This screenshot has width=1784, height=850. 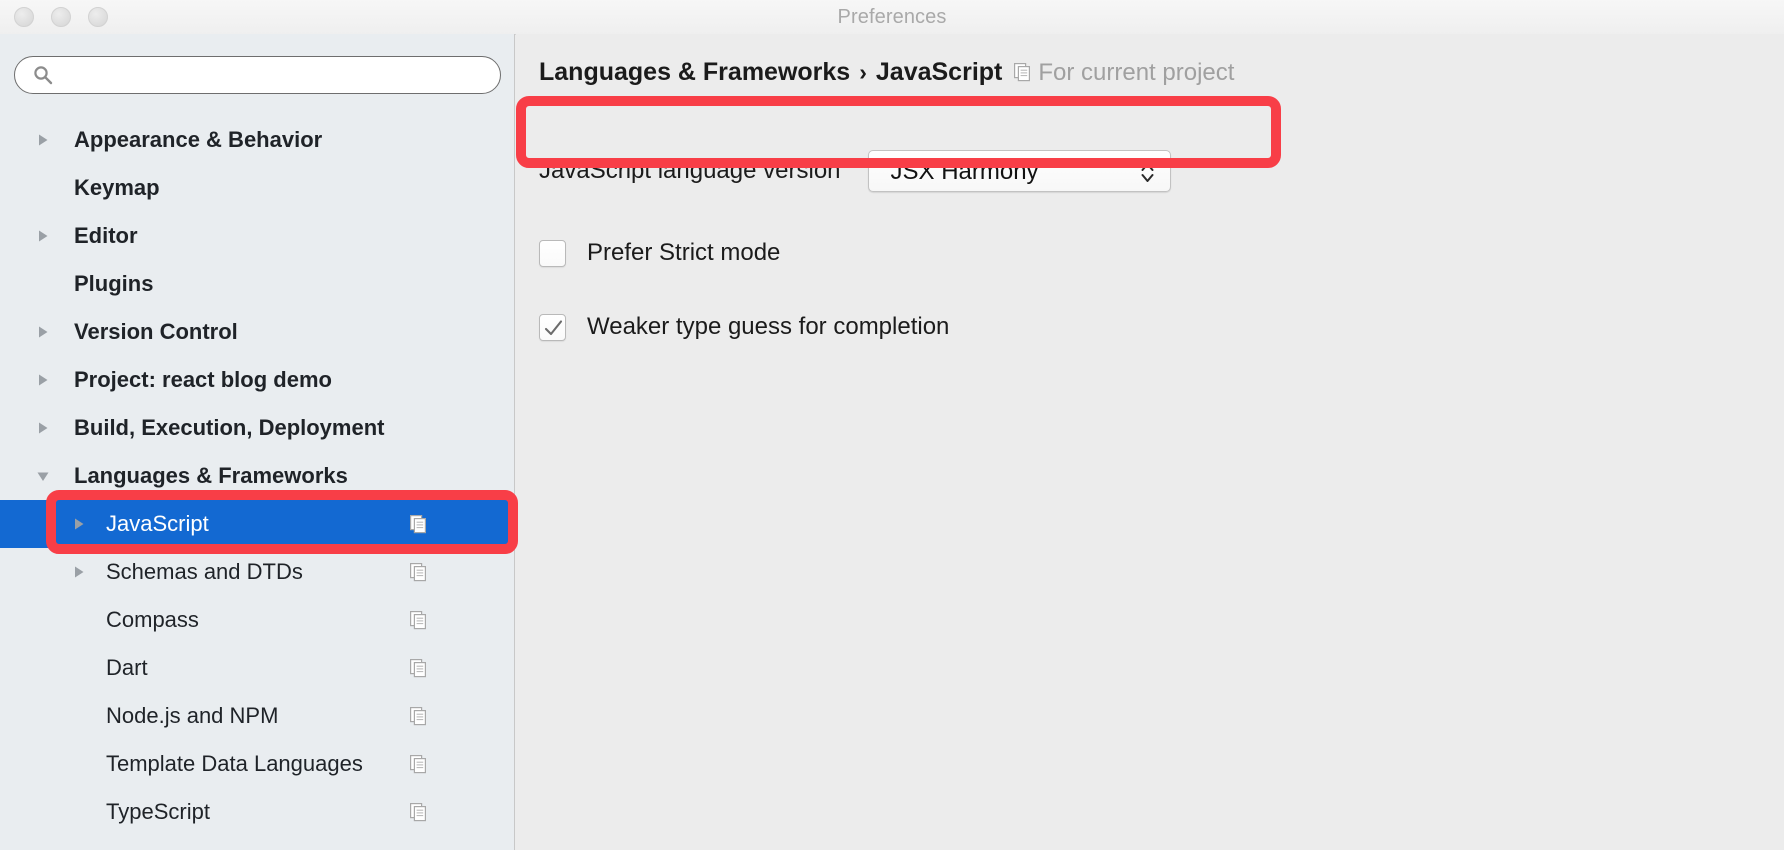 What do you see at coordinates (684, 252) in the screenshot?
I see `prefer-strict-mode-label: Prefer Strict mode` at bounding box center [684, 252].